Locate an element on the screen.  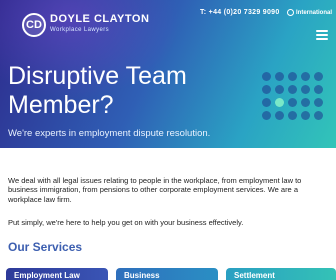
service-card-settlement: Settlement is located at coordinates (281, 274).